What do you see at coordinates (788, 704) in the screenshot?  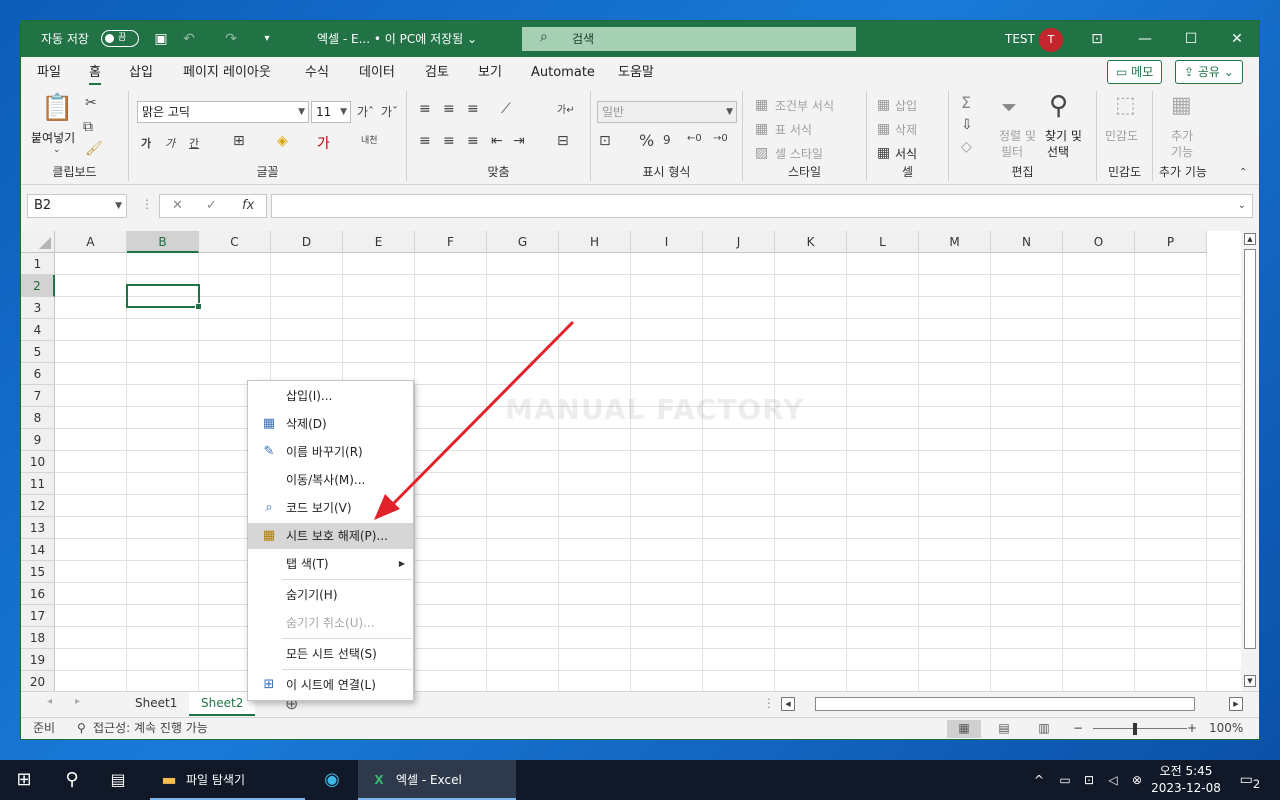 I see `scroll-left-icon: ◀` at bounding box center [788, 704].